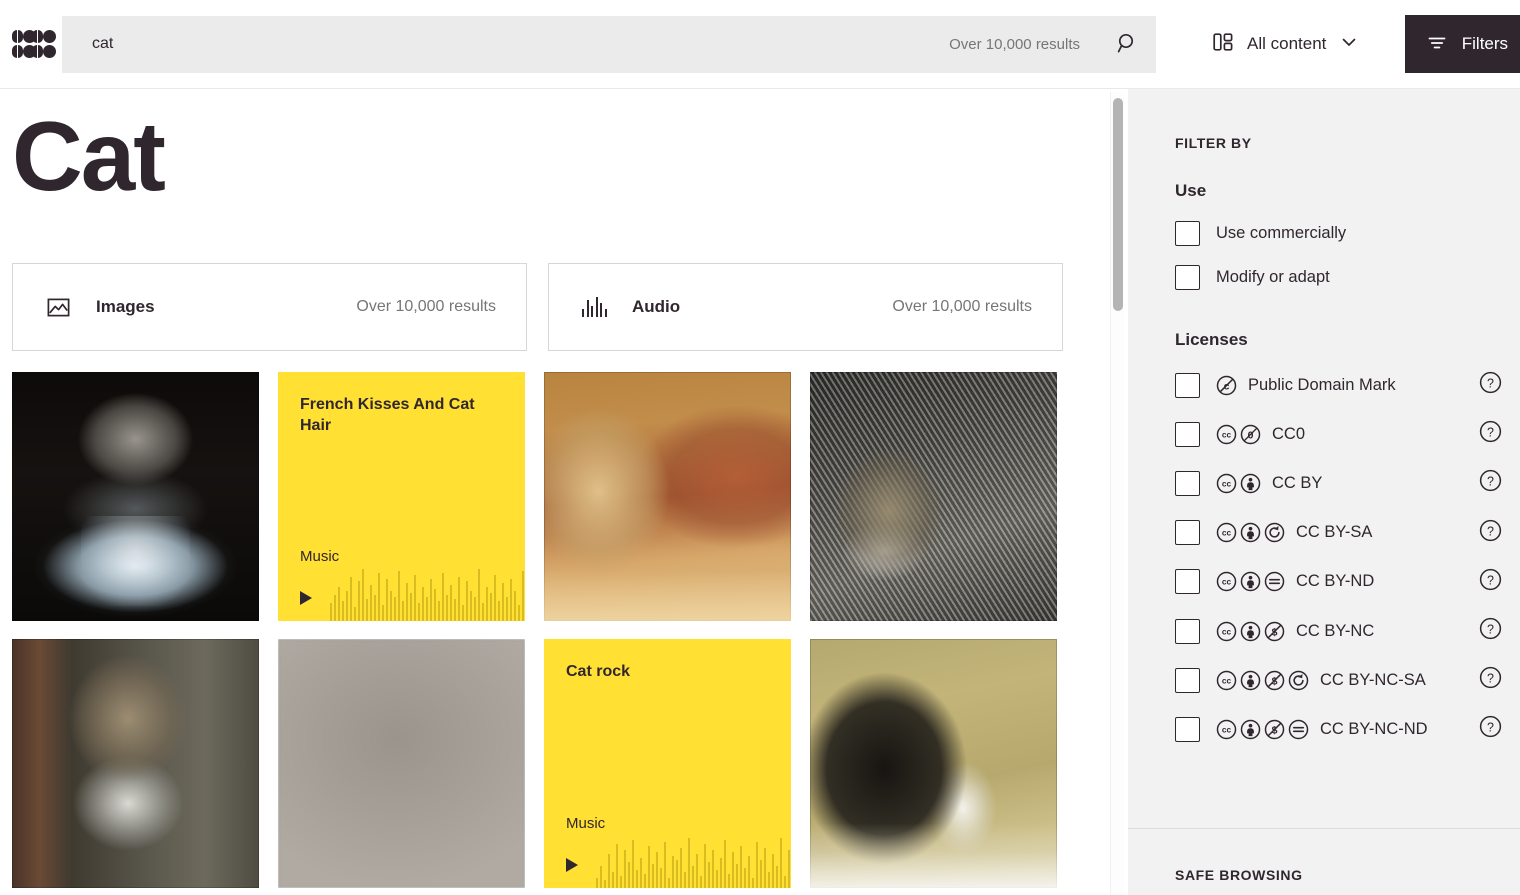  I want to click on search-submit-button, so click(1127, 44).